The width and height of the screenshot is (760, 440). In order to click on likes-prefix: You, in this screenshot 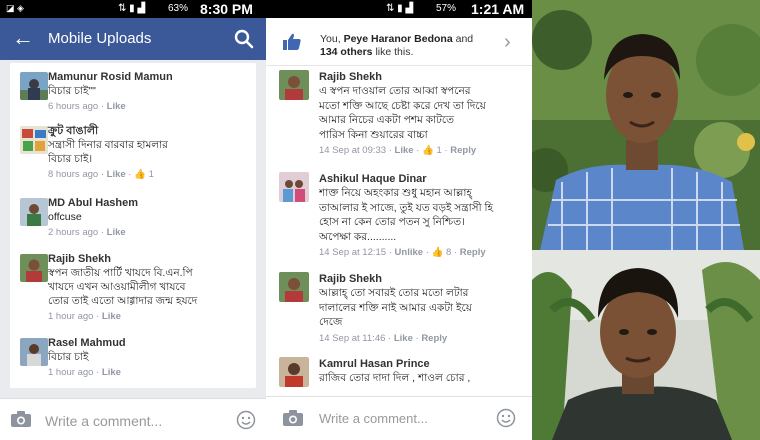, I will do `click(330, 39)`.